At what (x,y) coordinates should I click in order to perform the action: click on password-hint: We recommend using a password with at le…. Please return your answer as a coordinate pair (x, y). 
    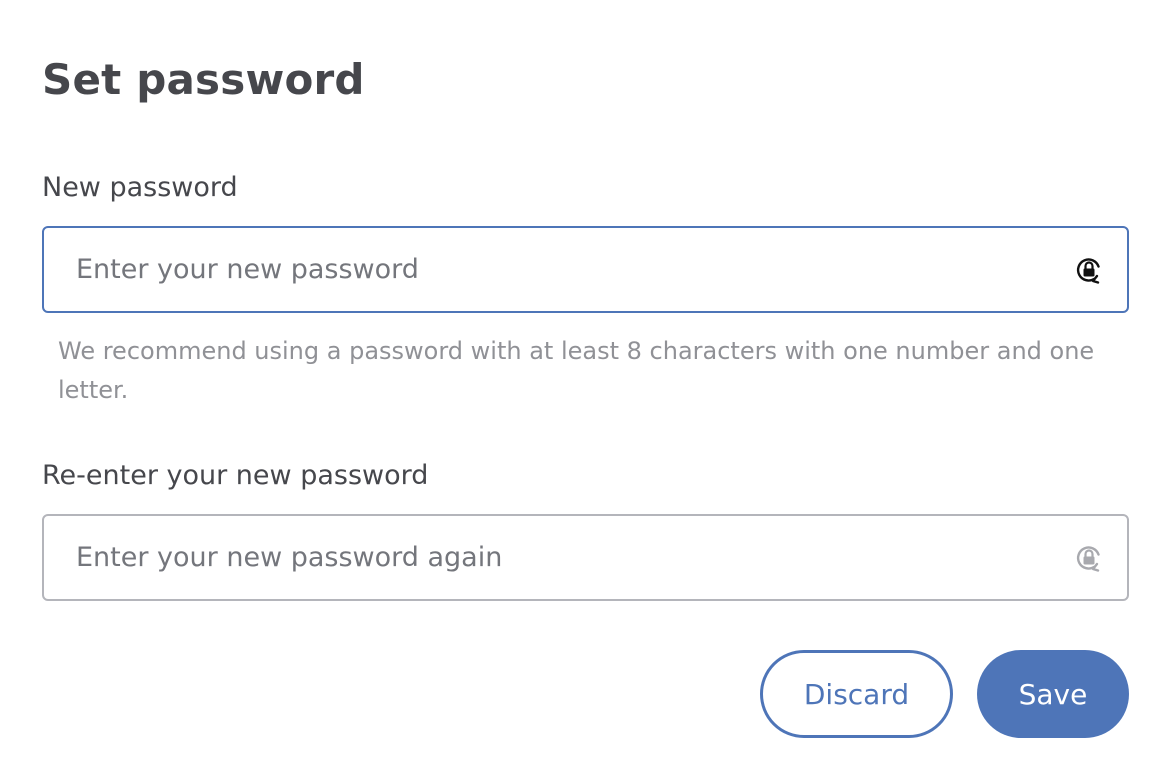
    Looking at the image, I should click on (576, 370).